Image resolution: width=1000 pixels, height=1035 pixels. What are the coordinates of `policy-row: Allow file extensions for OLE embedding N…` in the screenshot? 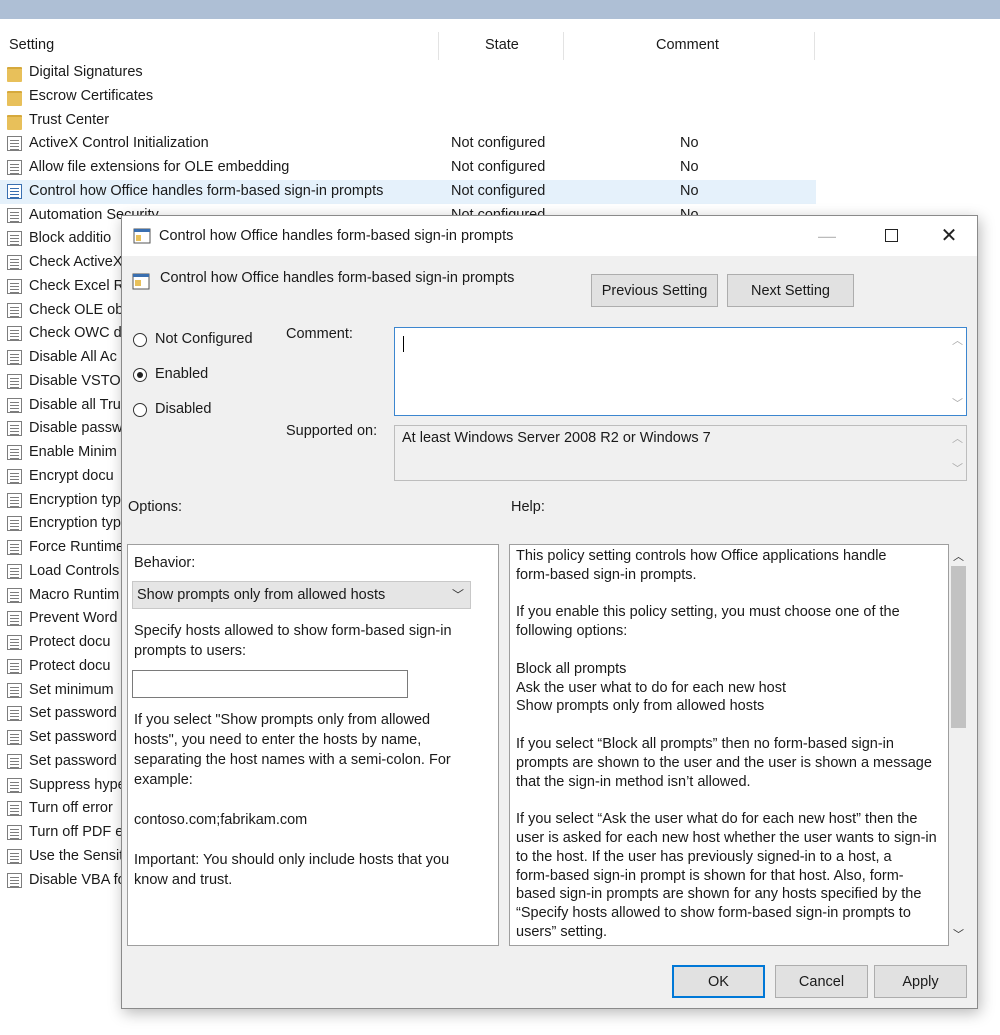 It's located at (408, 168).